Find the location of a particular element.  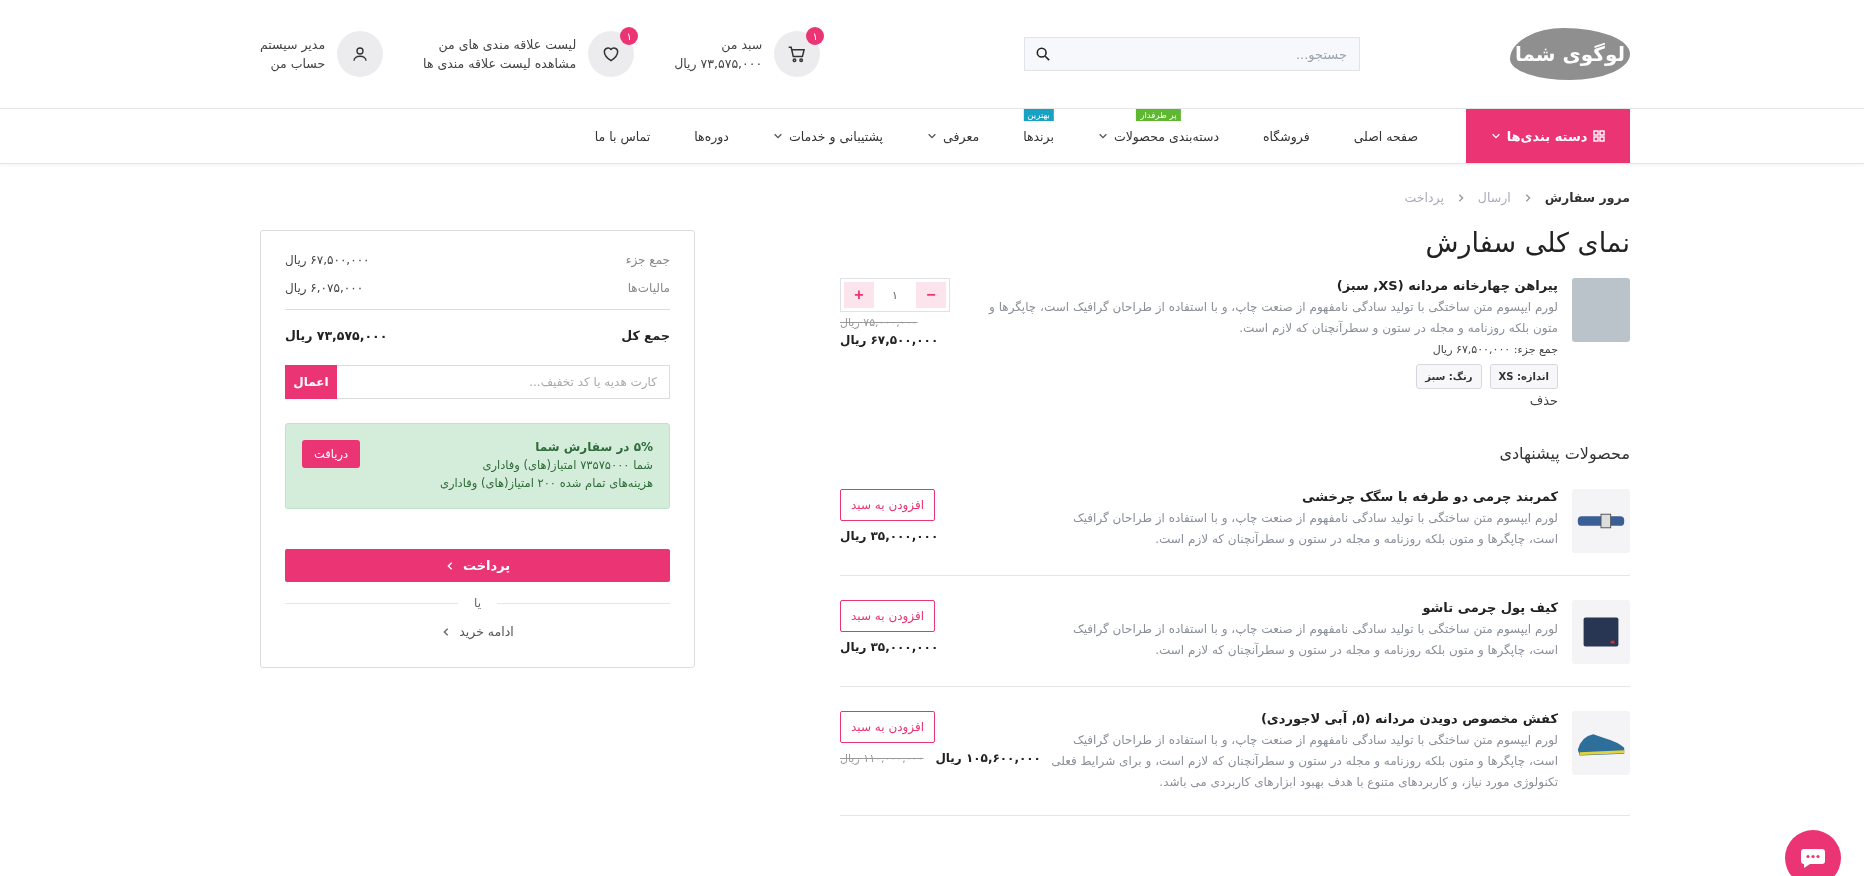

nav-link: برندها is located at coordinates (1038, 136).